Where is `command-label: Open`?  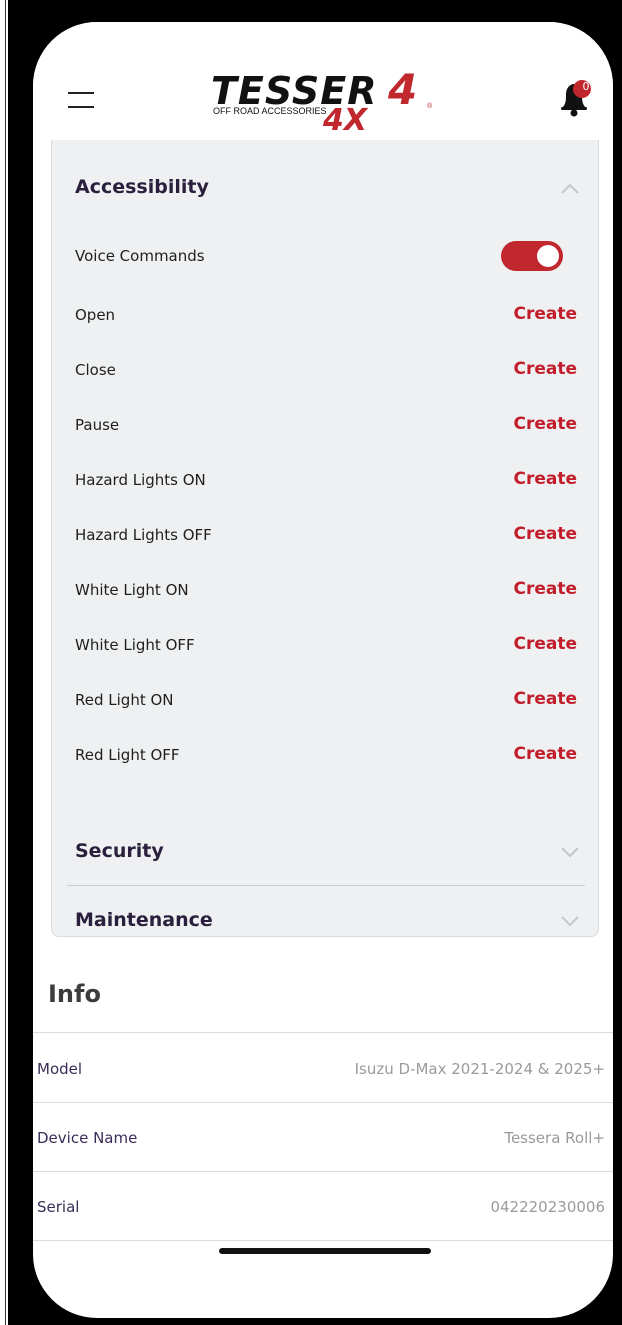
command-label: Open is located at coordinates (95, 315).